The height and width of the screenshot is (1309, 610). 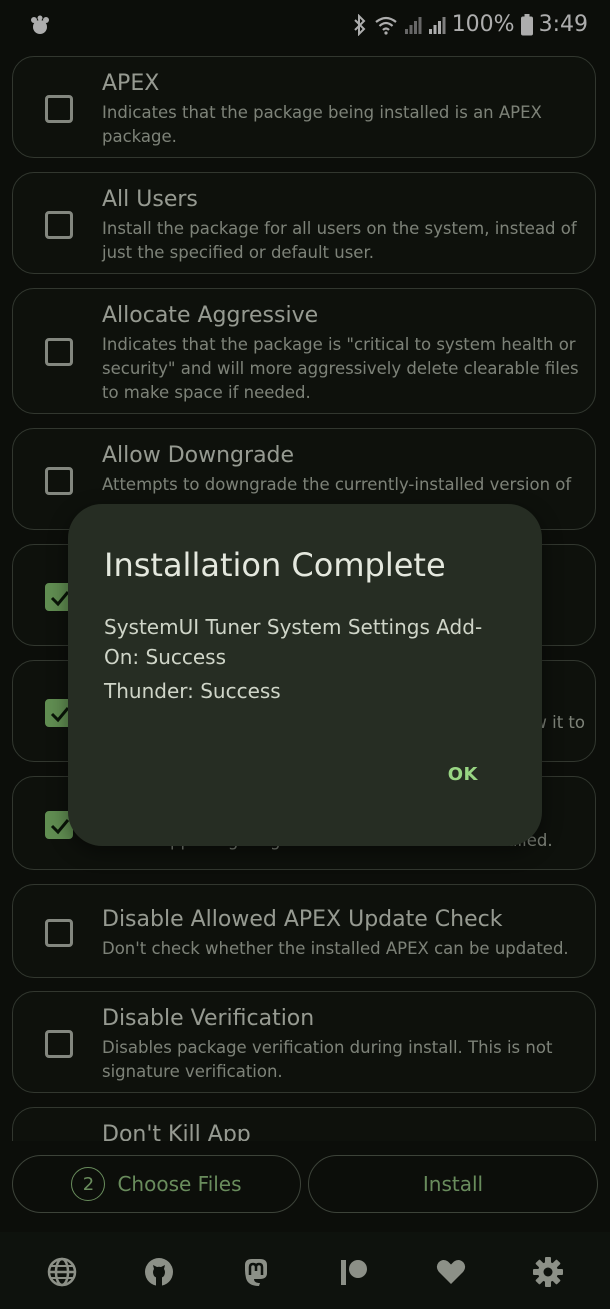 What do you see at coordinates (463, 774) in the screenshot?
I see `ok-button: OK` at bounding box center [463, 774].